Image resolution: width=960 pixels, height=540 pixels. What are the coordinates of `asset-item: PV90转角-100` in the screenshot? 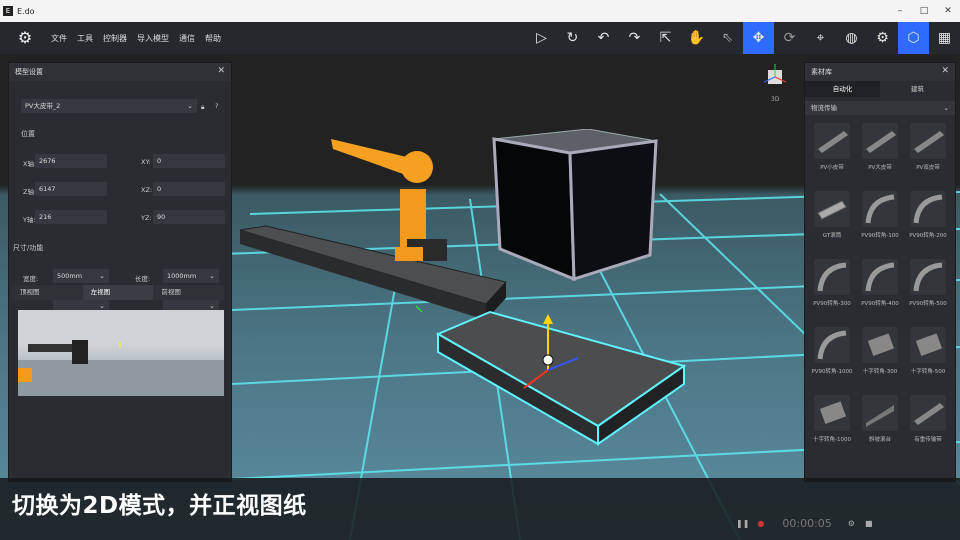 It's located at (880, 215).